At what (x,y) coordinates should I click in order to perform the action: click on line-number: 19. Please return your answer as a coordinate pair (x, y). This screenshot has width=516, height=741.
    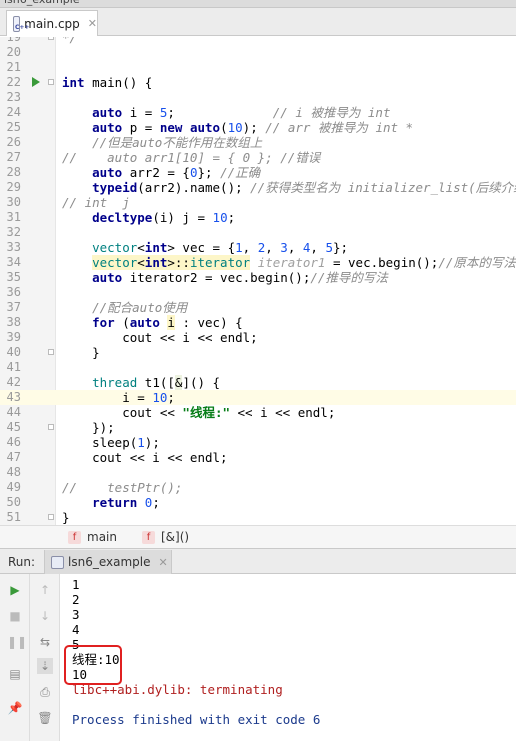
    Looking at the image, I should click on (13, 40).